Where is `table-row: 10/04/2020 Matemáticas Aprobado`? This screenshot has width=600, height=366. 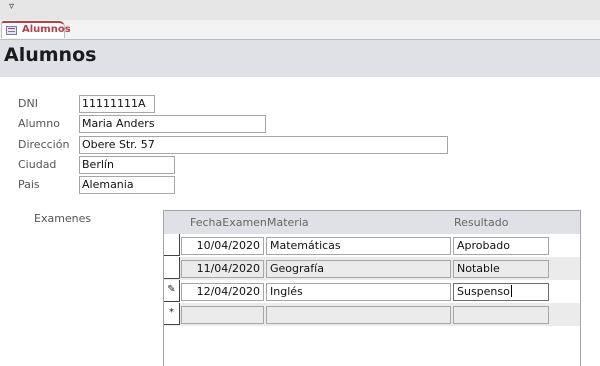 table-row: 10/04/2020 Matemáticas Aprobado is located at coordinates (372, 245).